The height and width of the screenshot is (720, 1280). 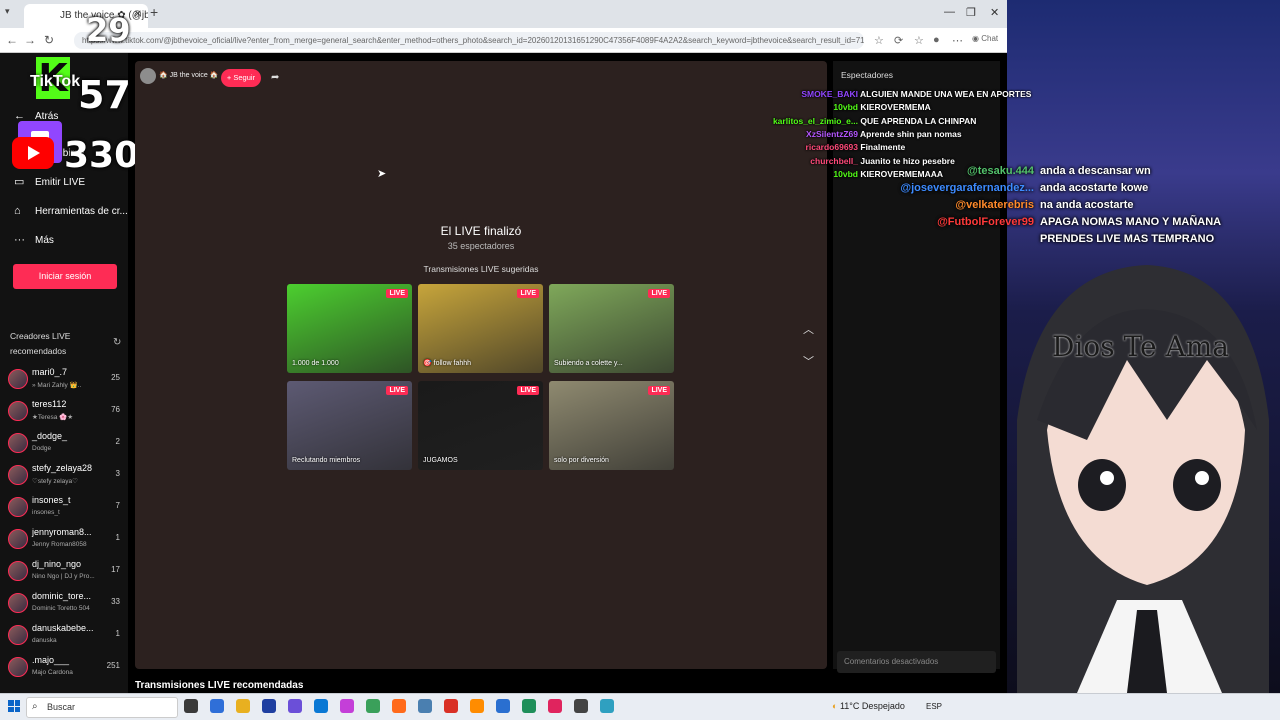 What do you see at coordinates (957, 40) in the screenshot?
I see `menu-icon: ⋯` at bounding box center [957, 40].